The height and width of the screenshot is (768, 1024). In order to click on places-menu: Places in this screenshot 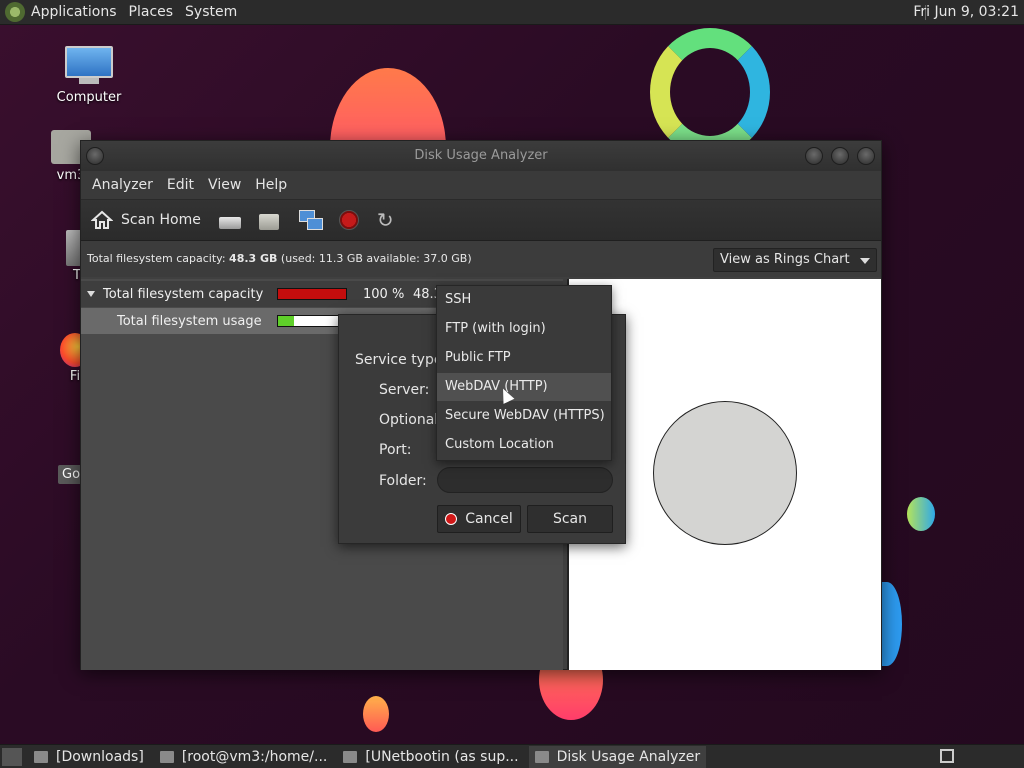, I will do `click(151, 12)`.